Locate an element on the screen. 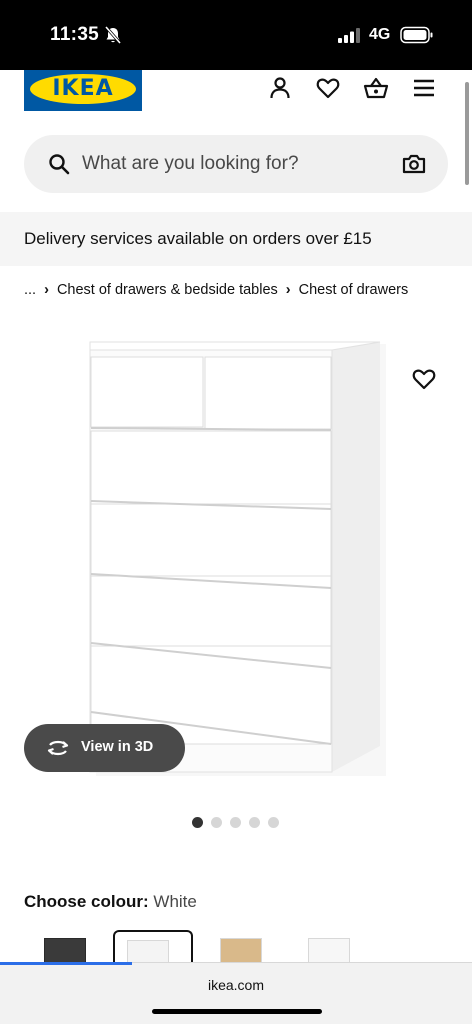 This screenshot has width=472, height=1024. camera-icon is located at coordinates (414, 164).